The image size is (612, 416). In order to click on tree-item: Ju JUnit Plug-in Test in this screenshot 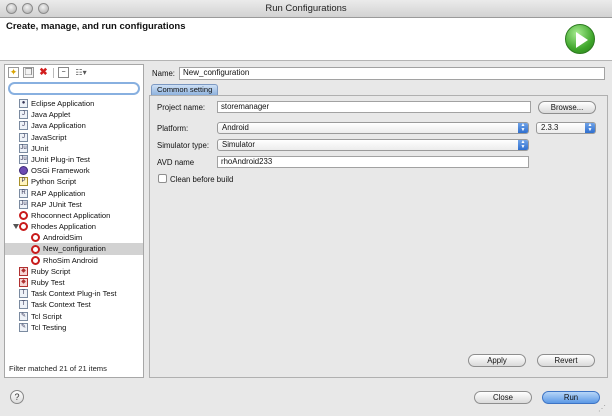, I will do `click(74, 159)`.